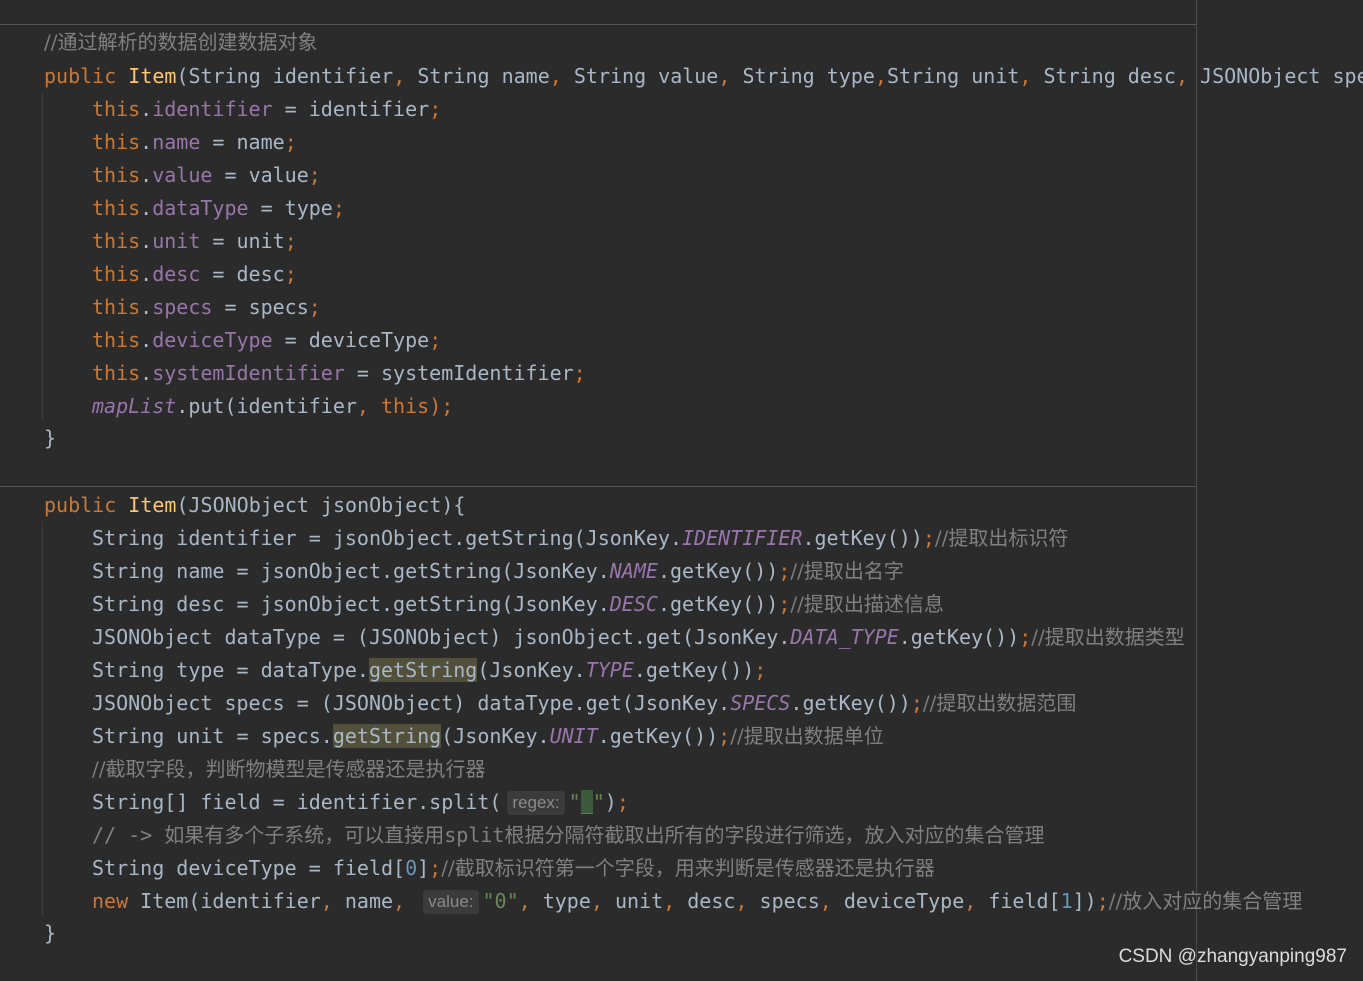 The width and height of the screenshot is (1363, 981). Describe the element at coordinates (182, 175) in the screenshot. I see `field-ref: value` at that location.